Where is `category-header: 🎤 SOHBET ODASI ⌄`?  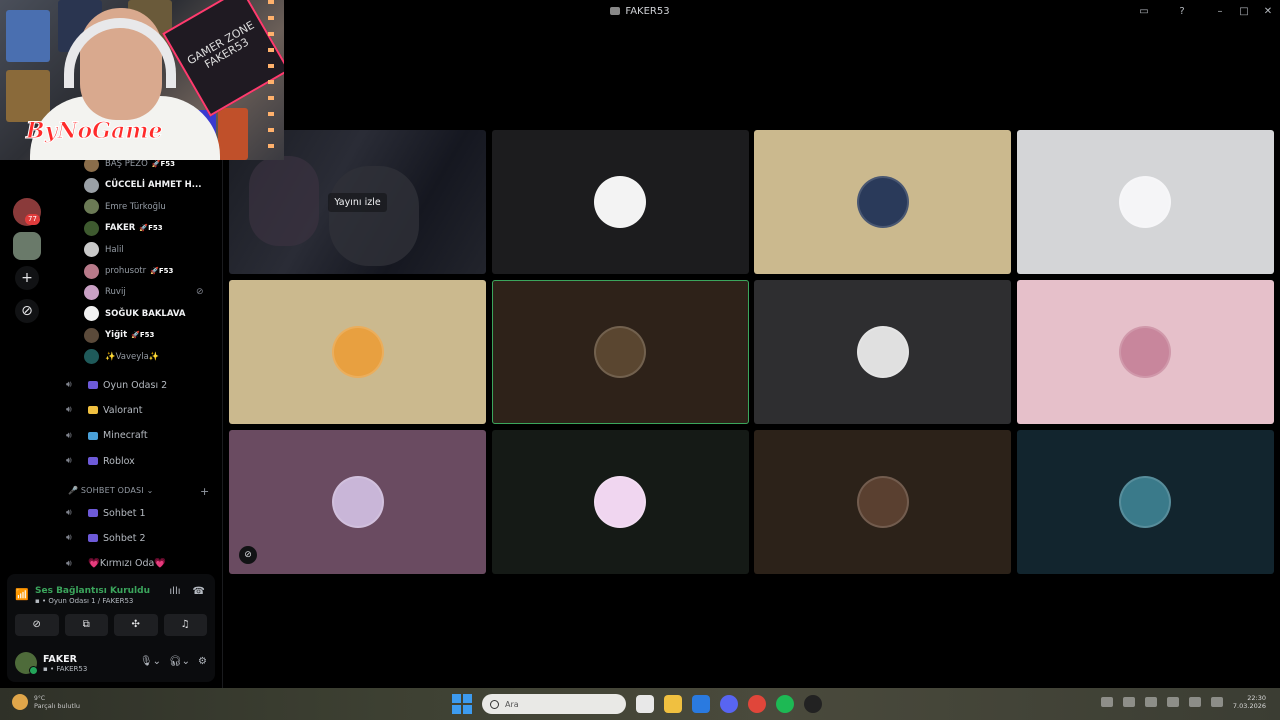 category-header: 🎤 SOHBET ODASI ⌄ is located at coordinates (111, 490).